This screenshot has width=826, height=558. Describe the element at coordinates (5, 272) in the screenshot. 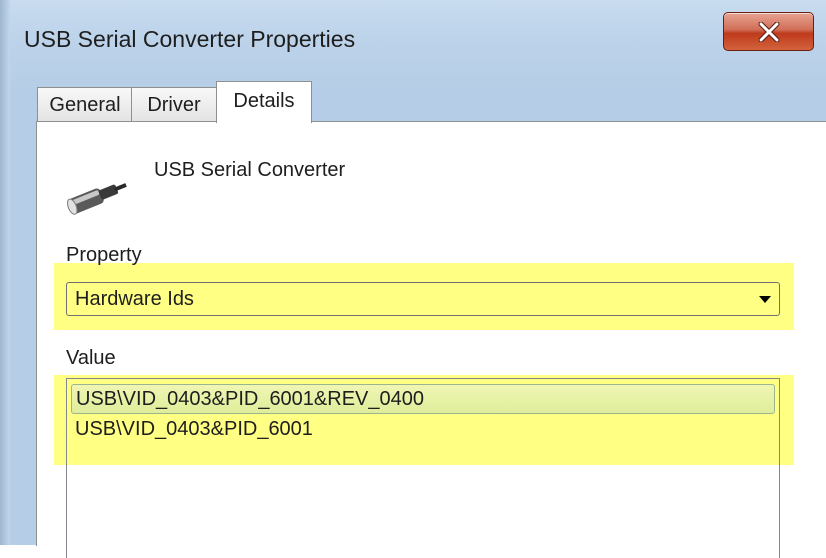

I see `window-left-border` at that location.